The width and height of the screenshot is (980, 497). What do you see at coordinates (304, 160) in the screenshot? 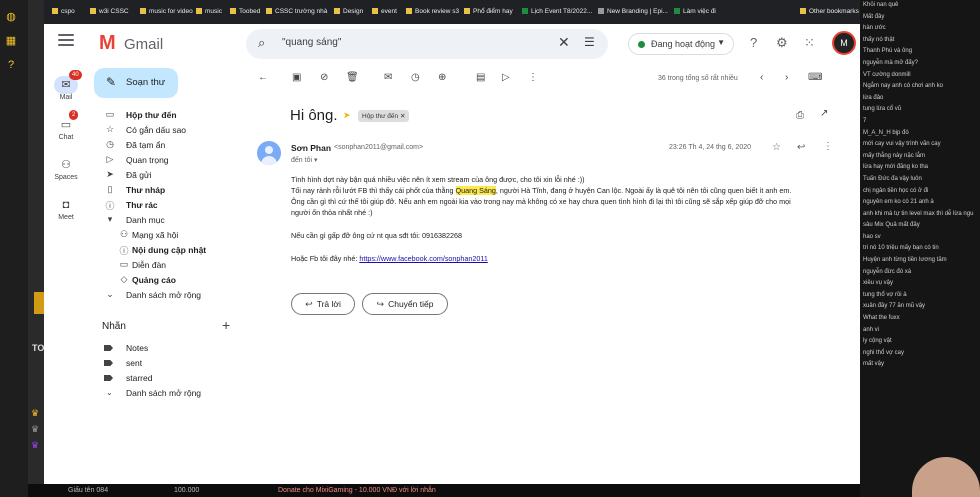
I see `recipient-line: đến tôi ▾` at bounding box center [304, 160].